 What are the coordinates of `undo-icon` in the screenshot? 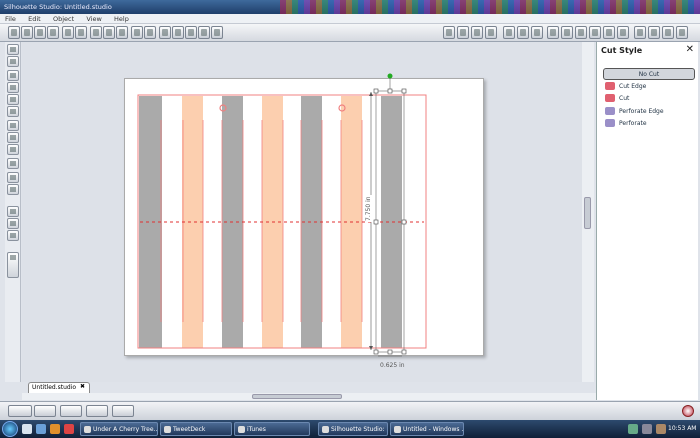 It's located at (137, 32).